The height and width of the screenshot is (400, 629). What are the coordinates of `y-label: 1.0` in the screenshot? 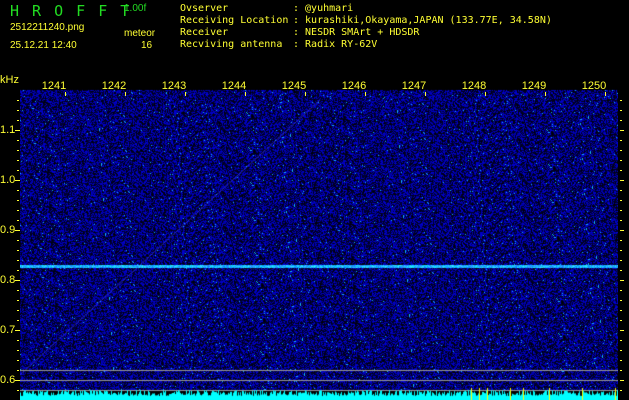 It's located at (8, 180).